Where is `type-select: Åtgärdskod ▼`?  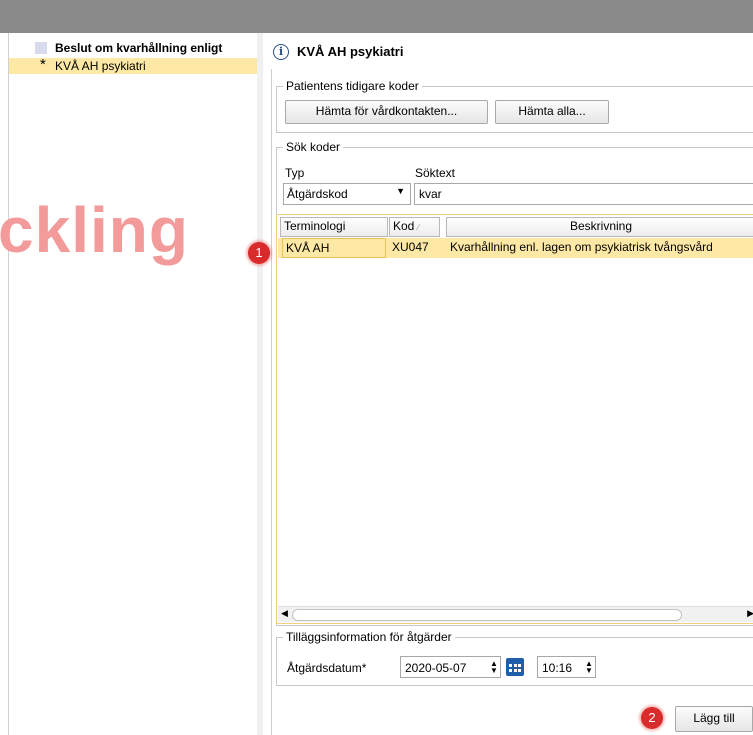
type-select: Åtgärdskod ▼ is located at coordinates (347, 194).